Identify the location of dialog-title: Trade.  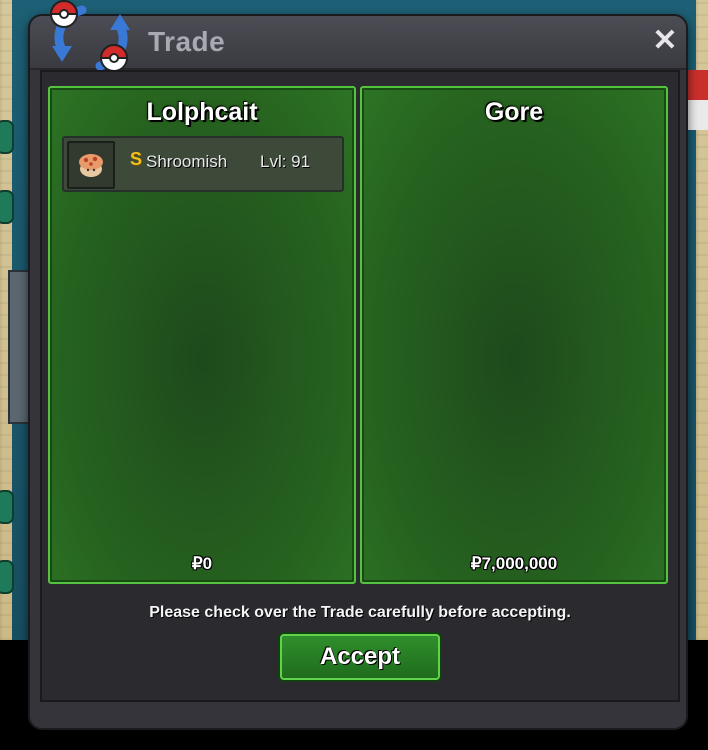
(187, 41).